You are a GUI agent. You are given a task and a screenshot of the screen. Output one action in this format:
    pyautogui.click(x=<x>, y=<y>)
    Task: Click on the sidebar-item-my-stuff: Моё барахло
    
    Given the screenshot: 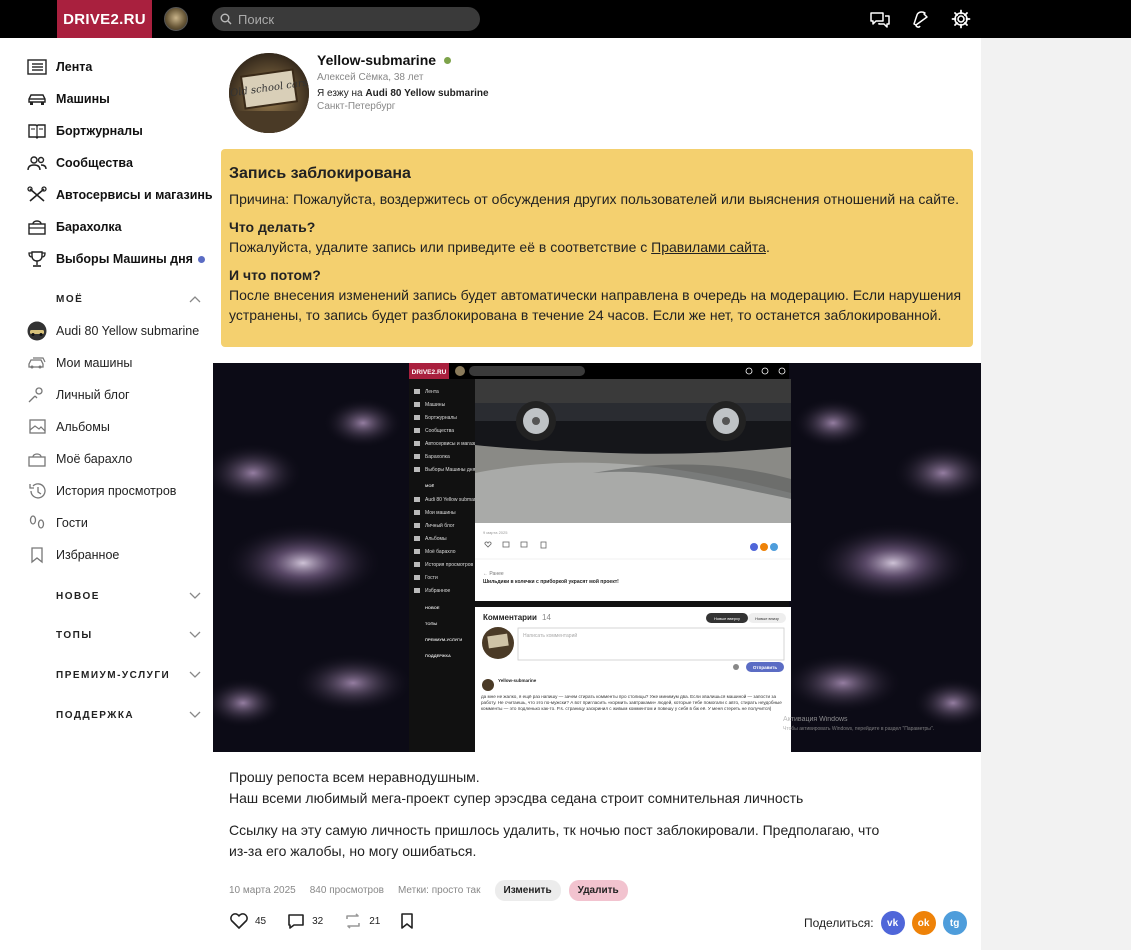 What is the action you would take?
    pyautogui.click(x=79, y=459)
    